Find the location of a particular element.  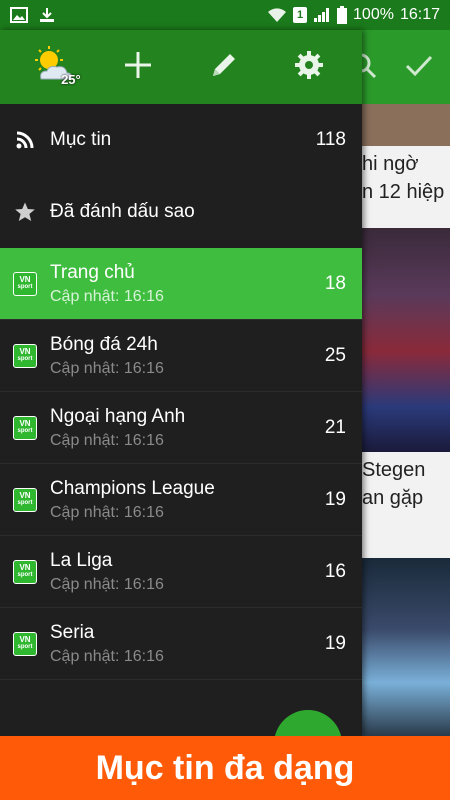

settings-button is located at coordinates (309, 67).